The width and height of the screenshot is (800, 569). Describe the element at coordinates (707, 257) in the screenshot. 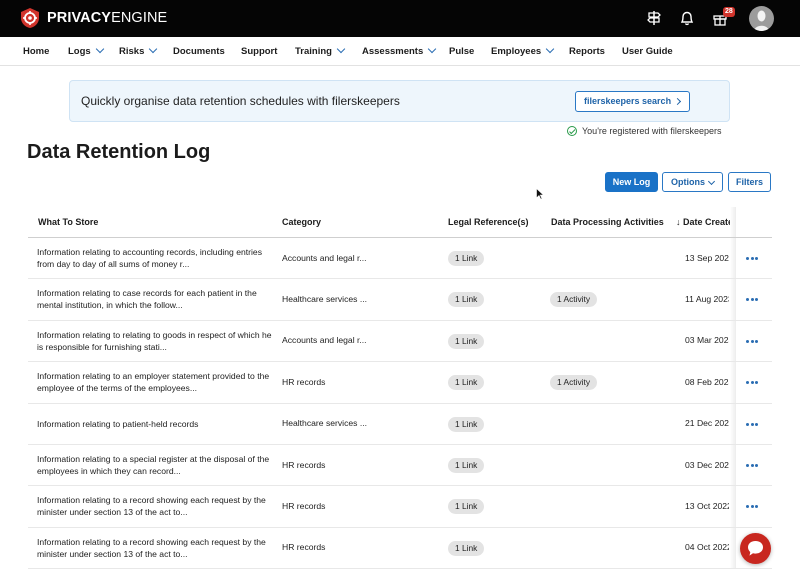

I see `cell-date-created: 13 Sep 2023` at that location.